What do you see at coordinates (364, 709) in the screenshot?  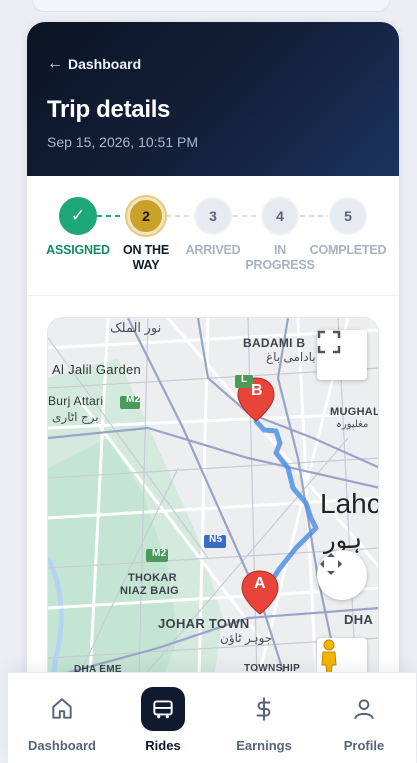 I see `user-icon` at bounding box center [364, 709].